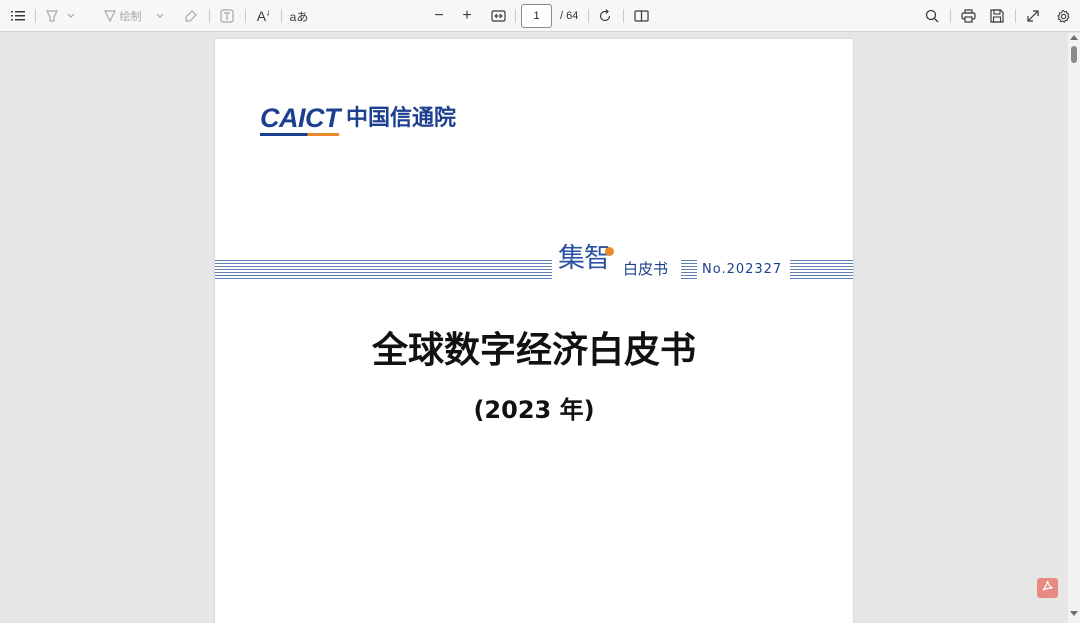  I want to click on pdf-toolbar: 绘制 A ˨ aあ − + 1 / 64, so click(540, 16).